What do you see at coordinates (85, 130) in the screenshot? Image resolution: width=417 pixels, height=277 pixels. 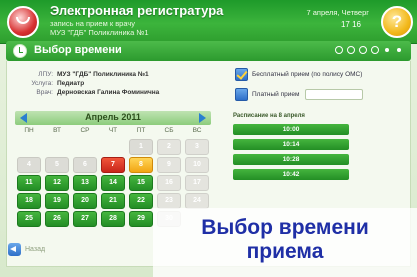 I see `weekday-label: СР` at bounding box center [85, 130].